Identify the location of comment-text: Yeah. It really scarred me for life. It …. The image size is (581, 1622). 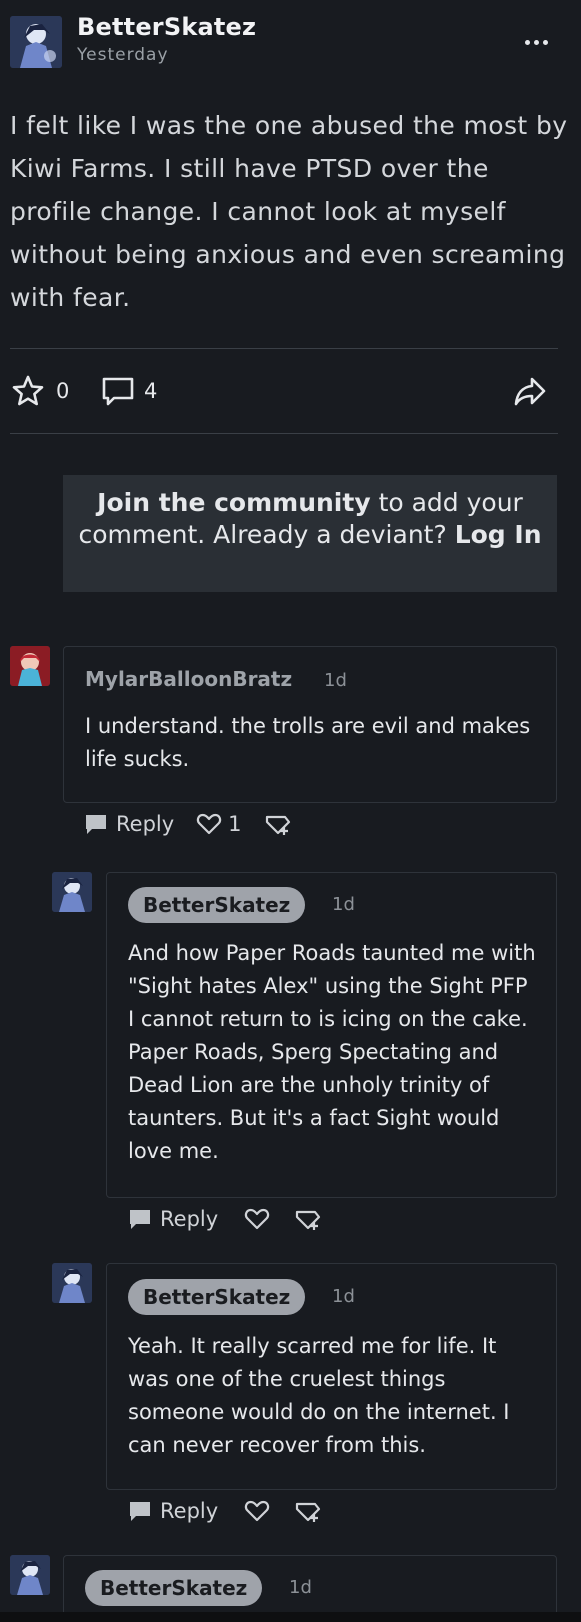
(319, 1395).